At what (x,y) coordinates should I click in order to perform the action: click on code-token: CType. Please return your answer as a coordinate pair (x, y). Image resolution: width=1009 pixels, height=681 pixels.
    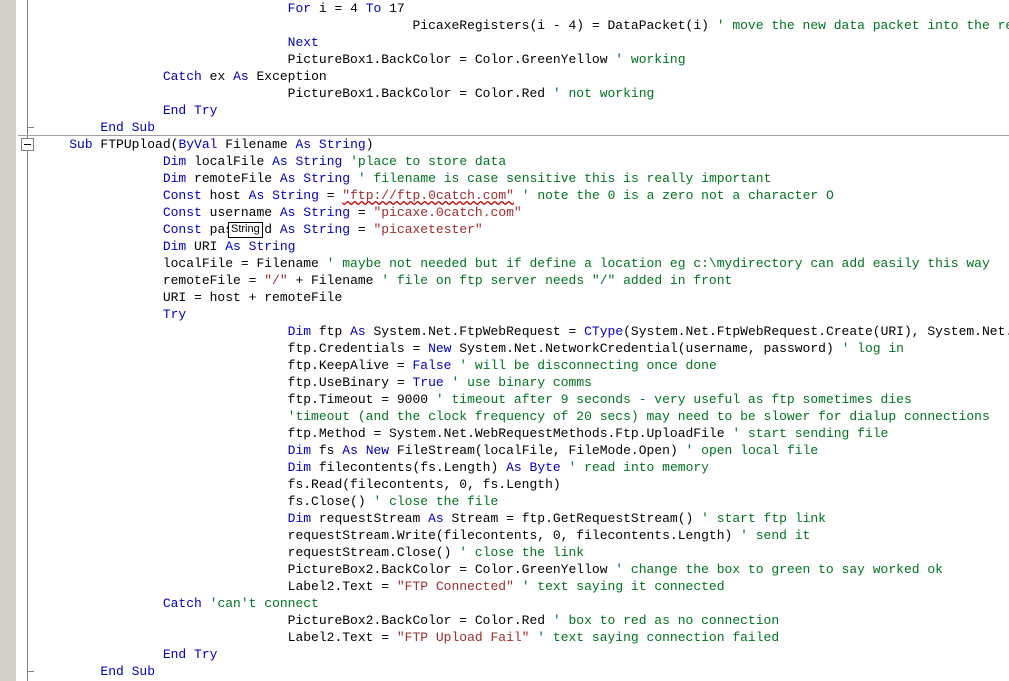
    Looking at the image, I should click on (604, 331).